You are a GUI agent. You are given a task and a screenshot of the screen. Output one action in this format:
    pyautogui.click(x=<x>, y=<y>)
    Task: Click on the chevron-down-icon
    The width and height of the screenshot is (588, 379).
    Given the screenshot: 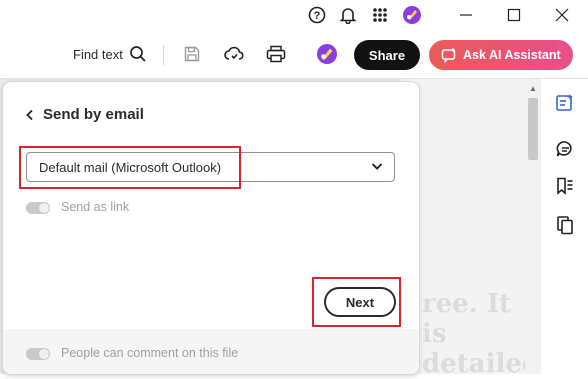 What is the action you would take?
    pyautogui.click(x=377, y=166)
    